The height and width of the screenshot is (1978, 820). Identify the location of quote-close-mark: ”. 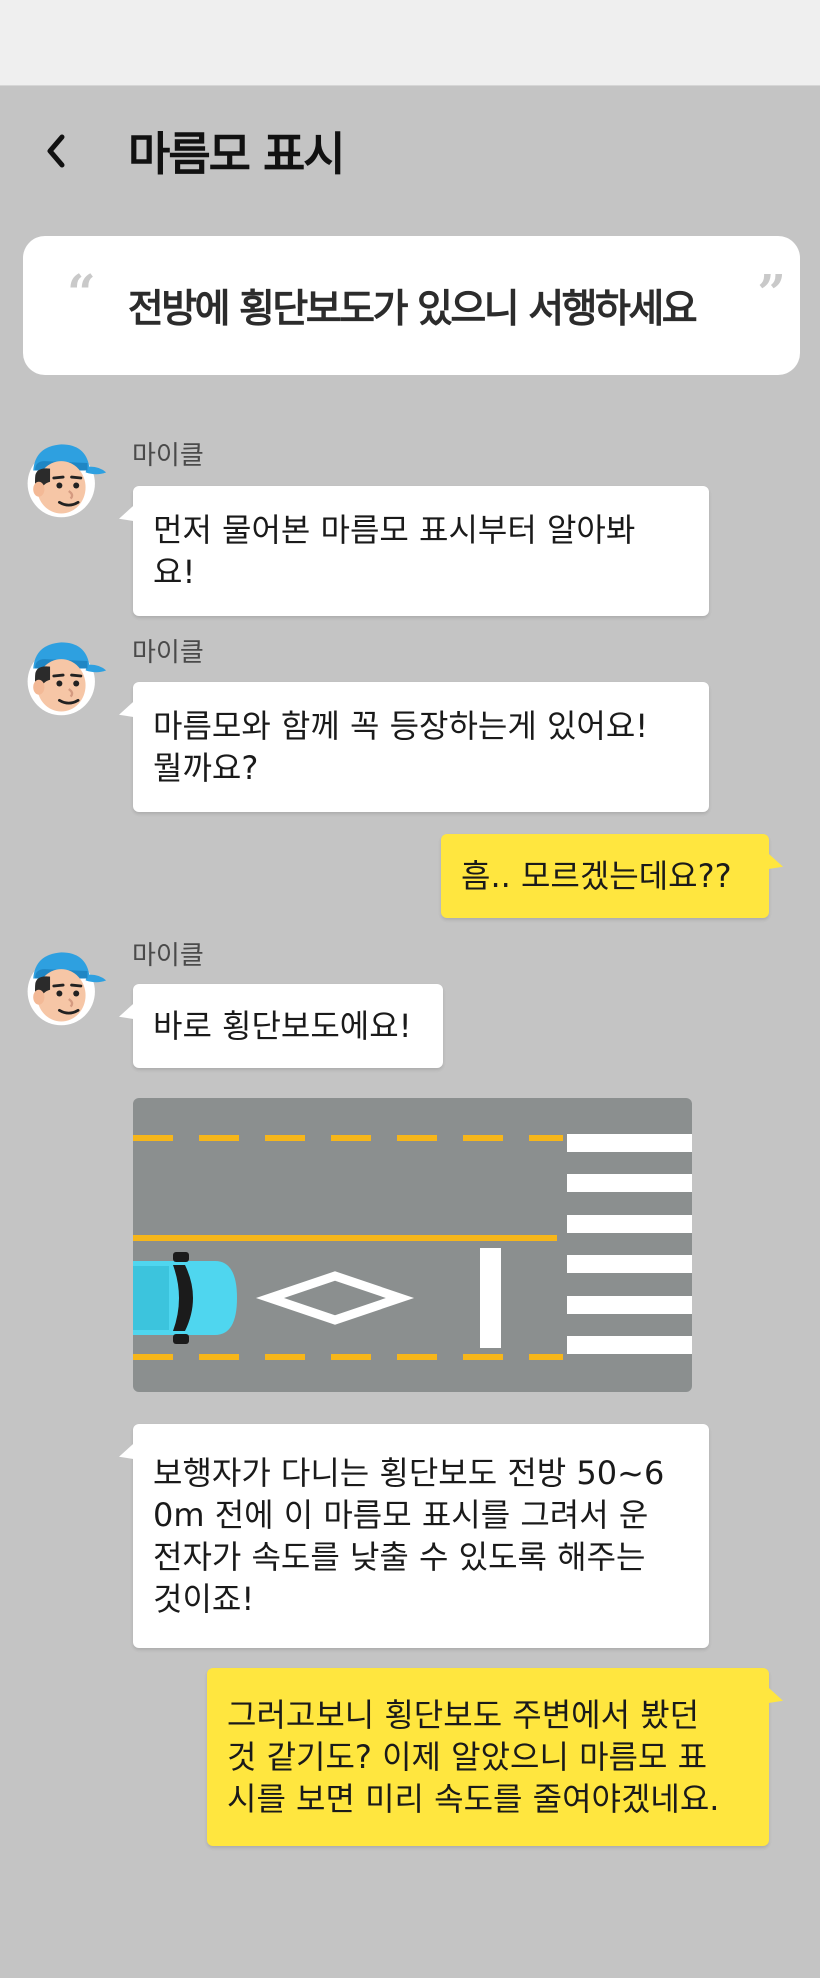
(771, 292).